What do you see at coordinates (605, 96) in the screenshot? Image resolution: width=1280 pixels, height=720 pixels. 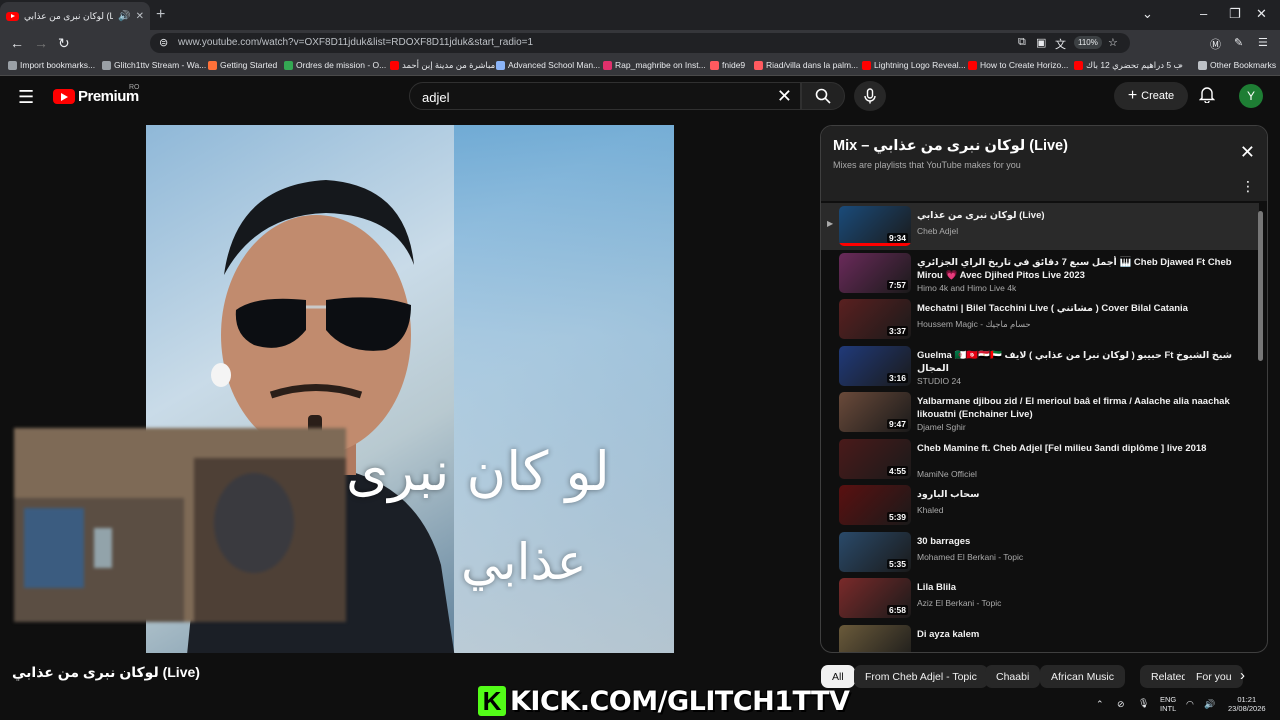 I see `search-input: adjel ✕` at bounding box center [605, 96].